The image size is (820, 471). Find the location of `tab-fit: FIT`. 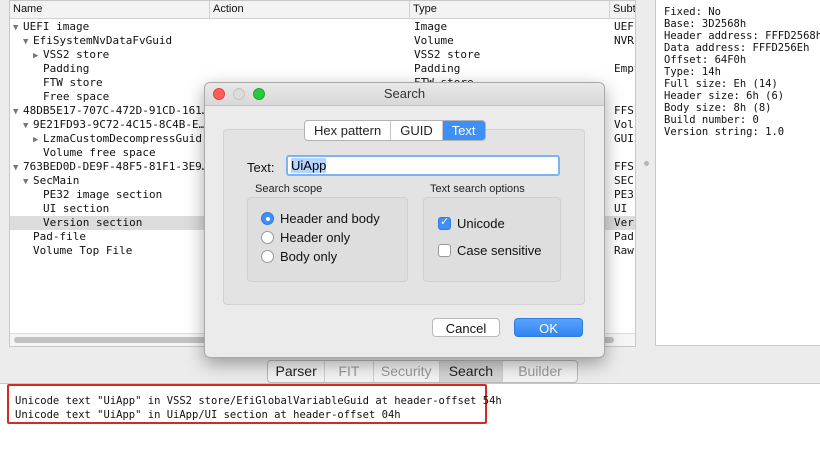

tab-fit: FIT is located at coordinates (349, 371).